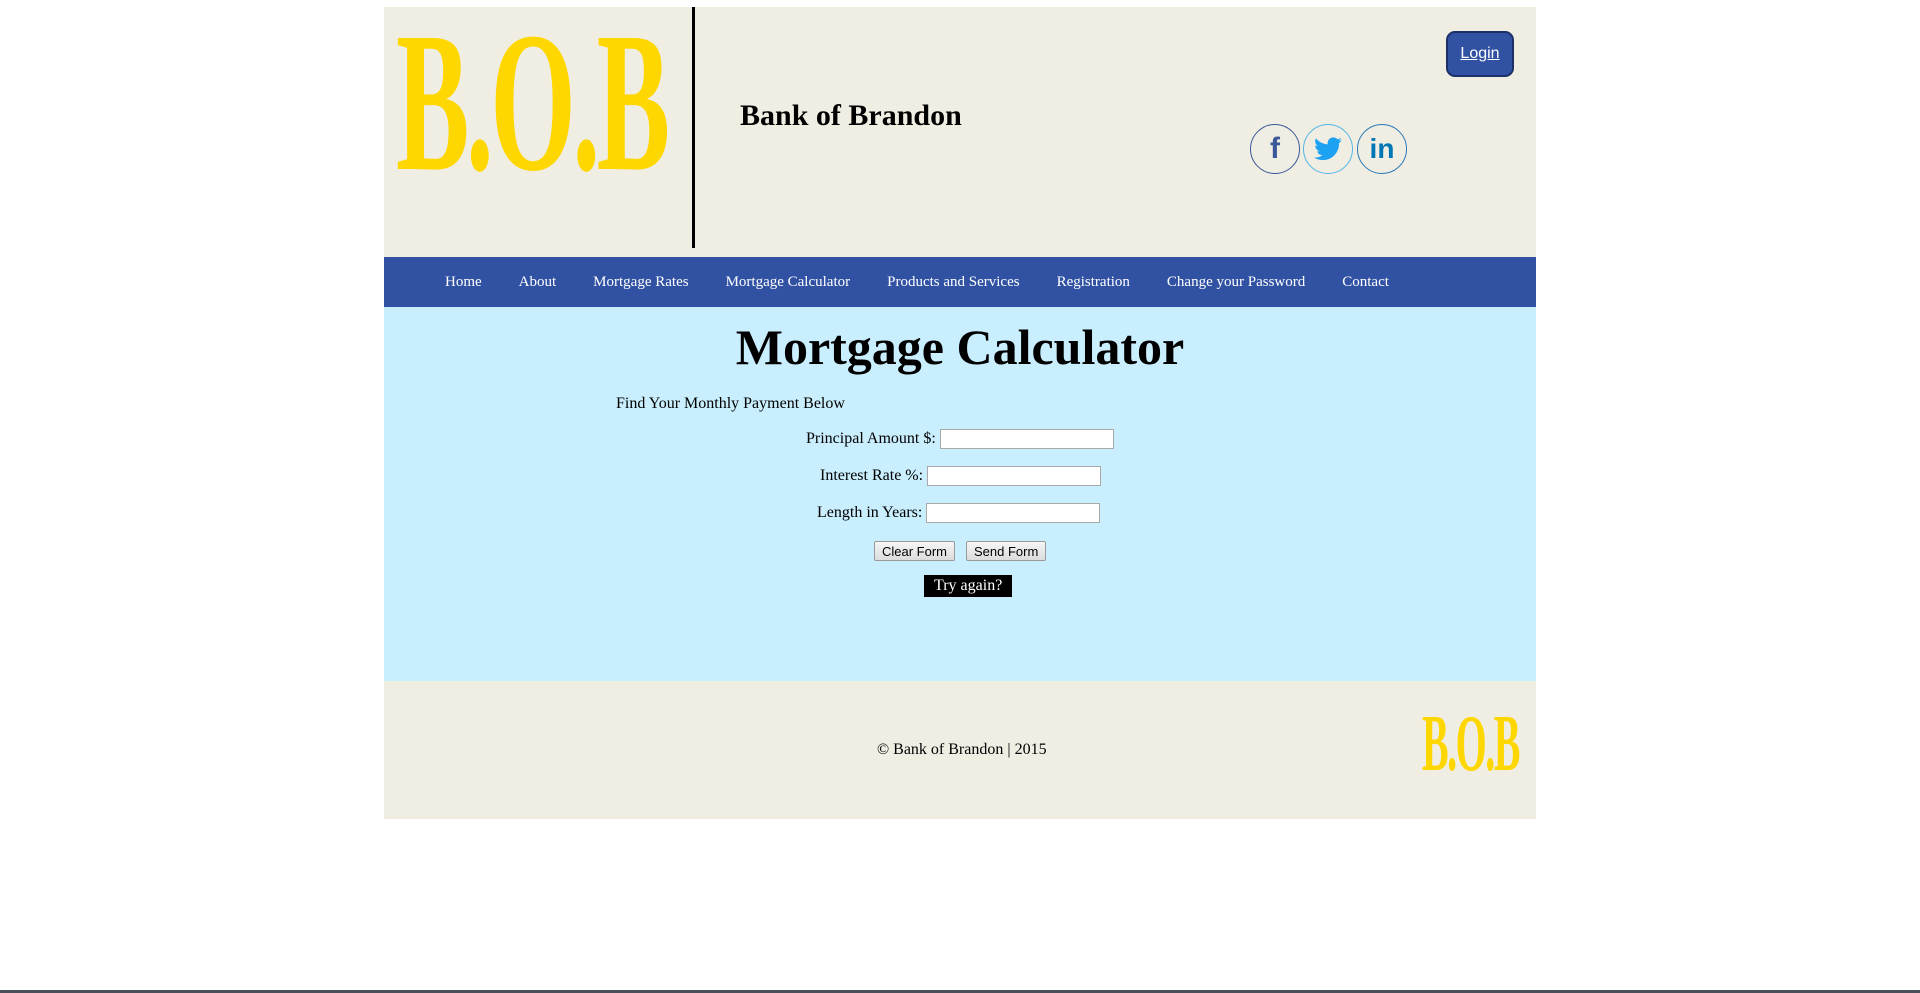 The width and height of the screenshot is (1920, 993). What do you see at coordinates (1014, 476) in the screenshot?
I see `interest-input` at bounding box center [1014, 476].